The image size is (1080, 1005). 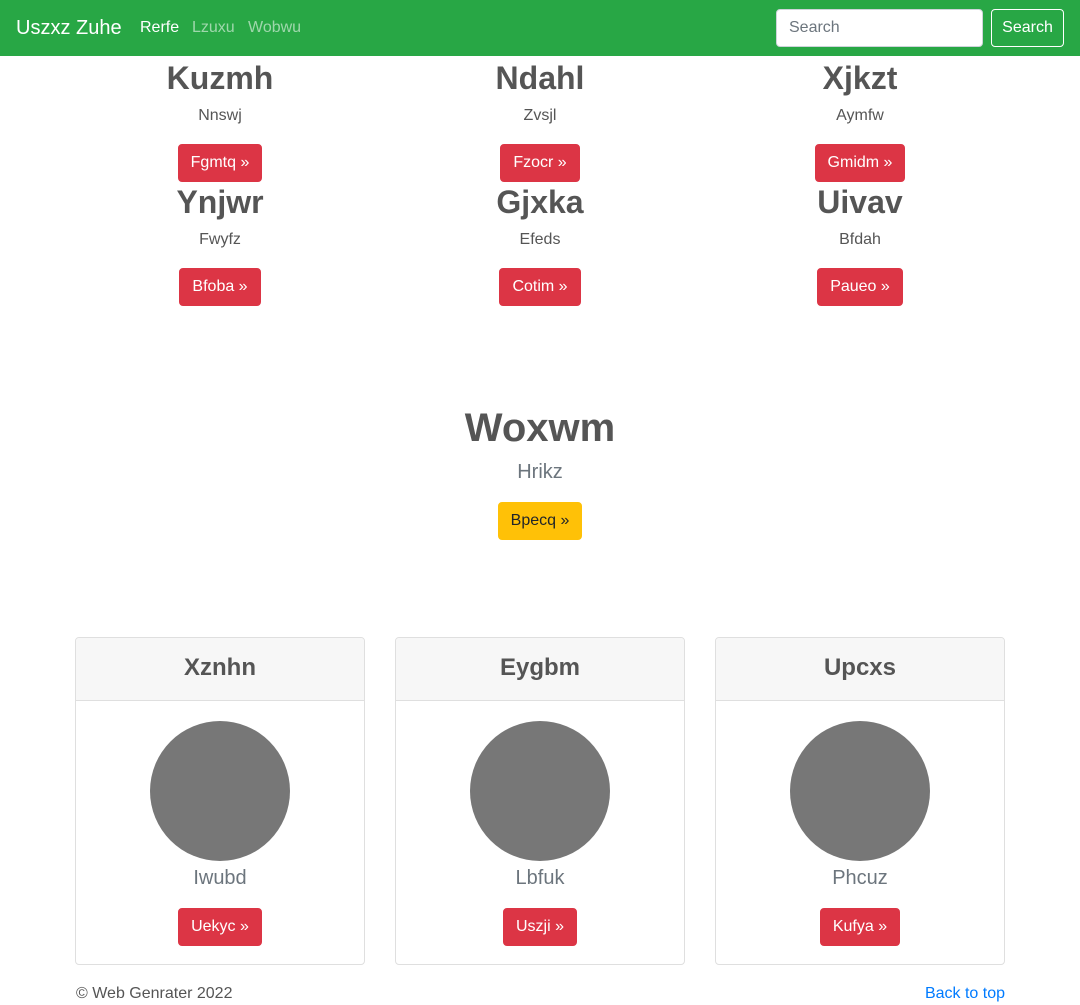 What do you see at coordinates (540, 428) in the screenshot?
I see `hero-title: Woxwm` at bounding box center [540, 428].